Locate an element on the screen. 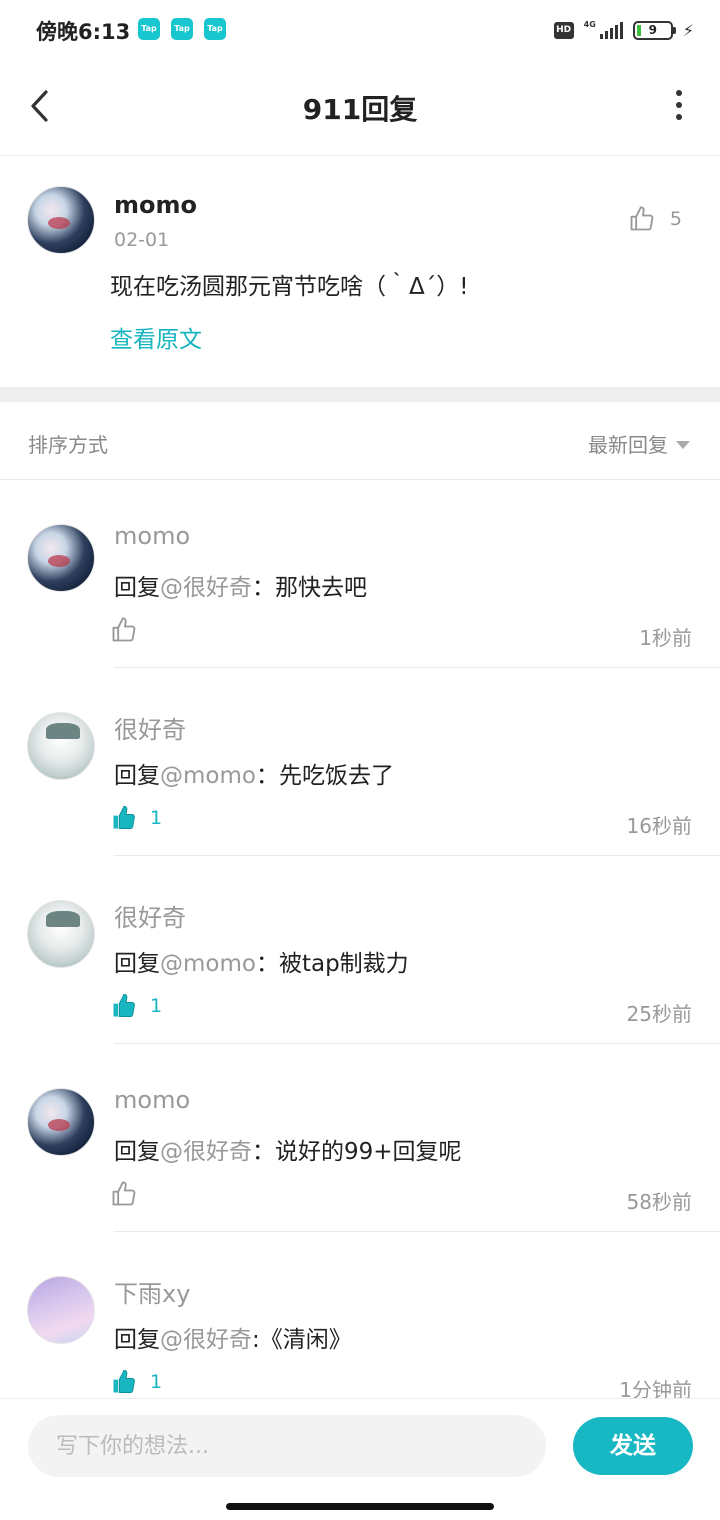  reply-item: 下雨xy 回复@很好奇:《清闲》 1 1分钟前 is located at coordinates (360, 1326).